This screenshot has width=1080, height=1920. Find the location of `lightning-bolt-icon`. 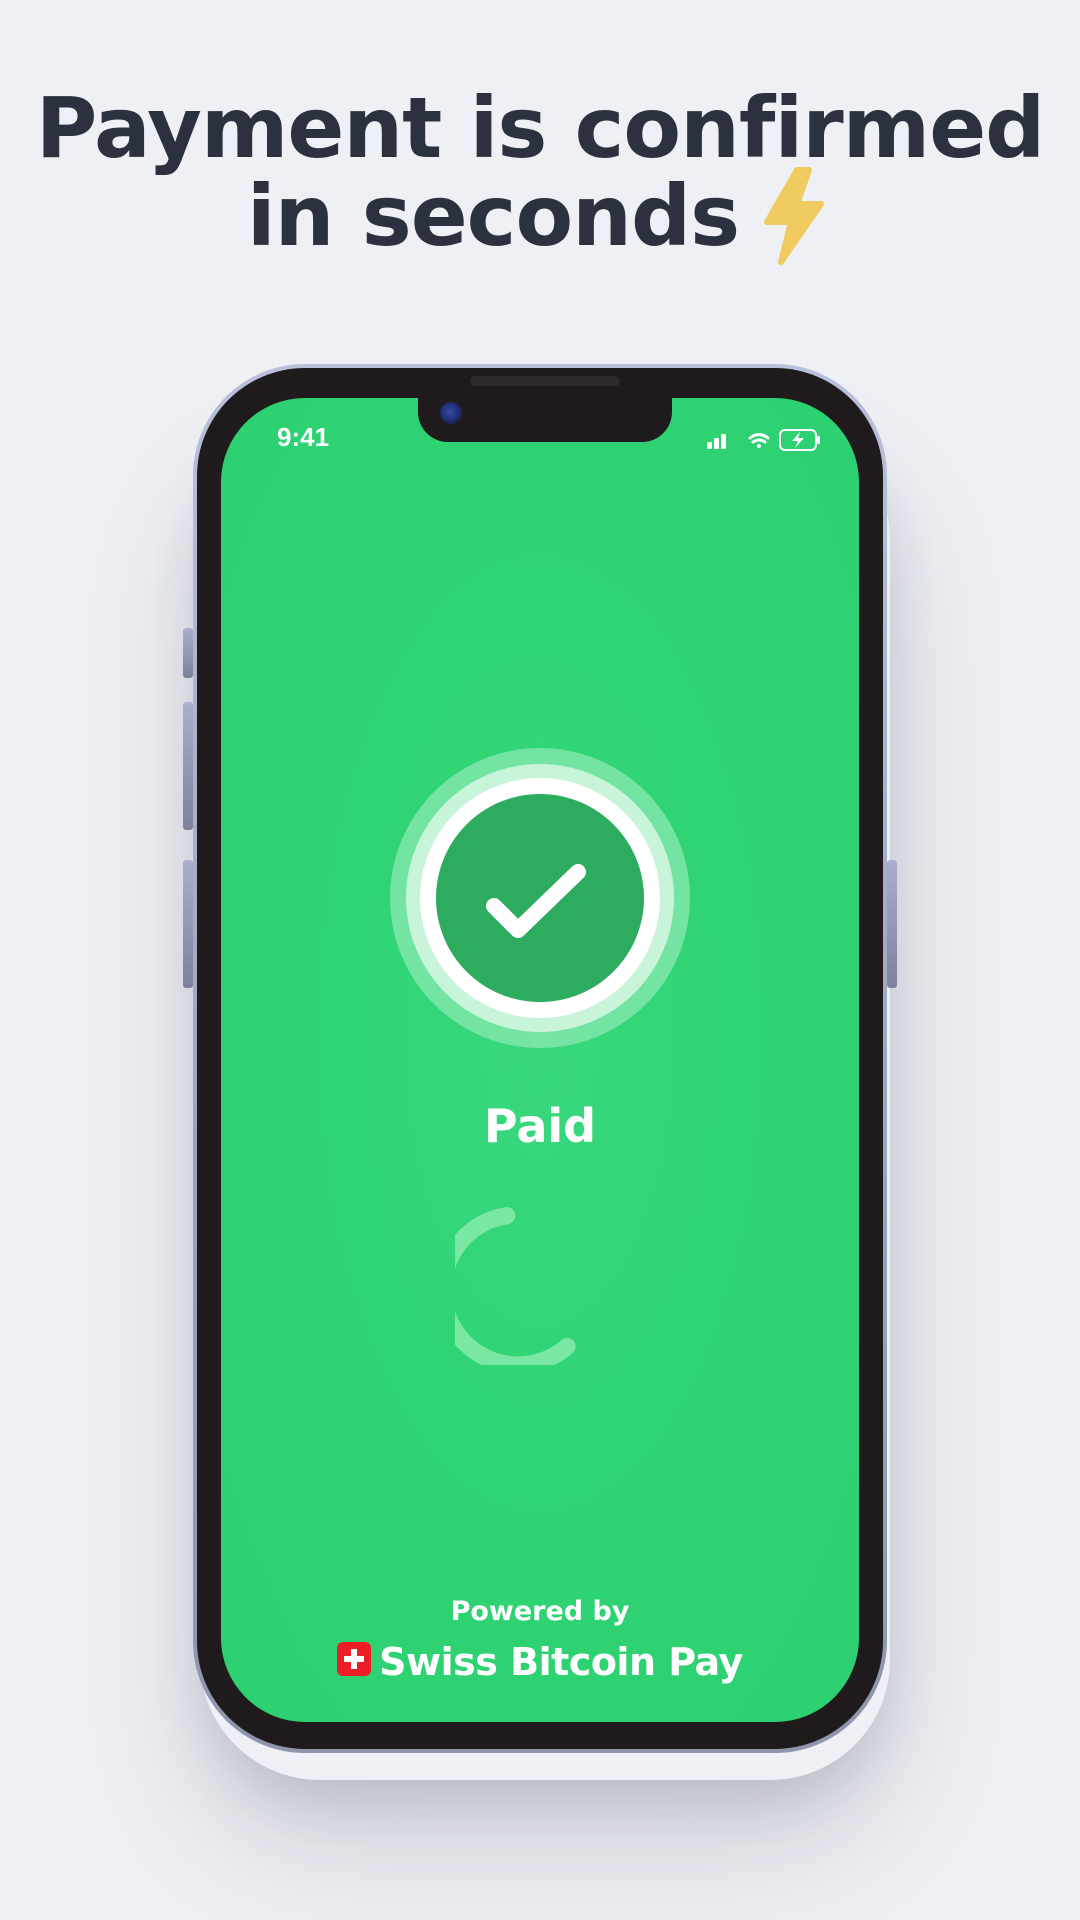

lightning-bolt-icon is located at coordinates (794, 216).